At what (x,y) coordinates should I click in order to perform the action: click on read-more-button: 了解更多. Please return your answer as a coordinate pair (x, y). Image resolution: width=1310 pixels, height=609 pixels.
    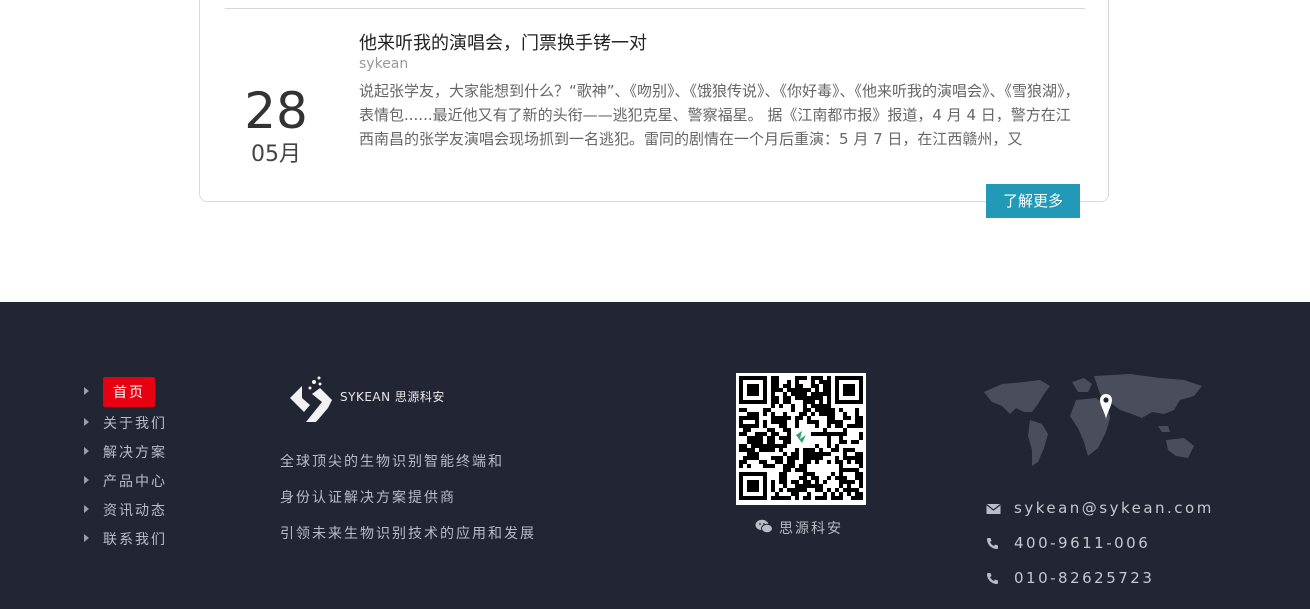
    Looking at the image, I should click on (1033, 201).